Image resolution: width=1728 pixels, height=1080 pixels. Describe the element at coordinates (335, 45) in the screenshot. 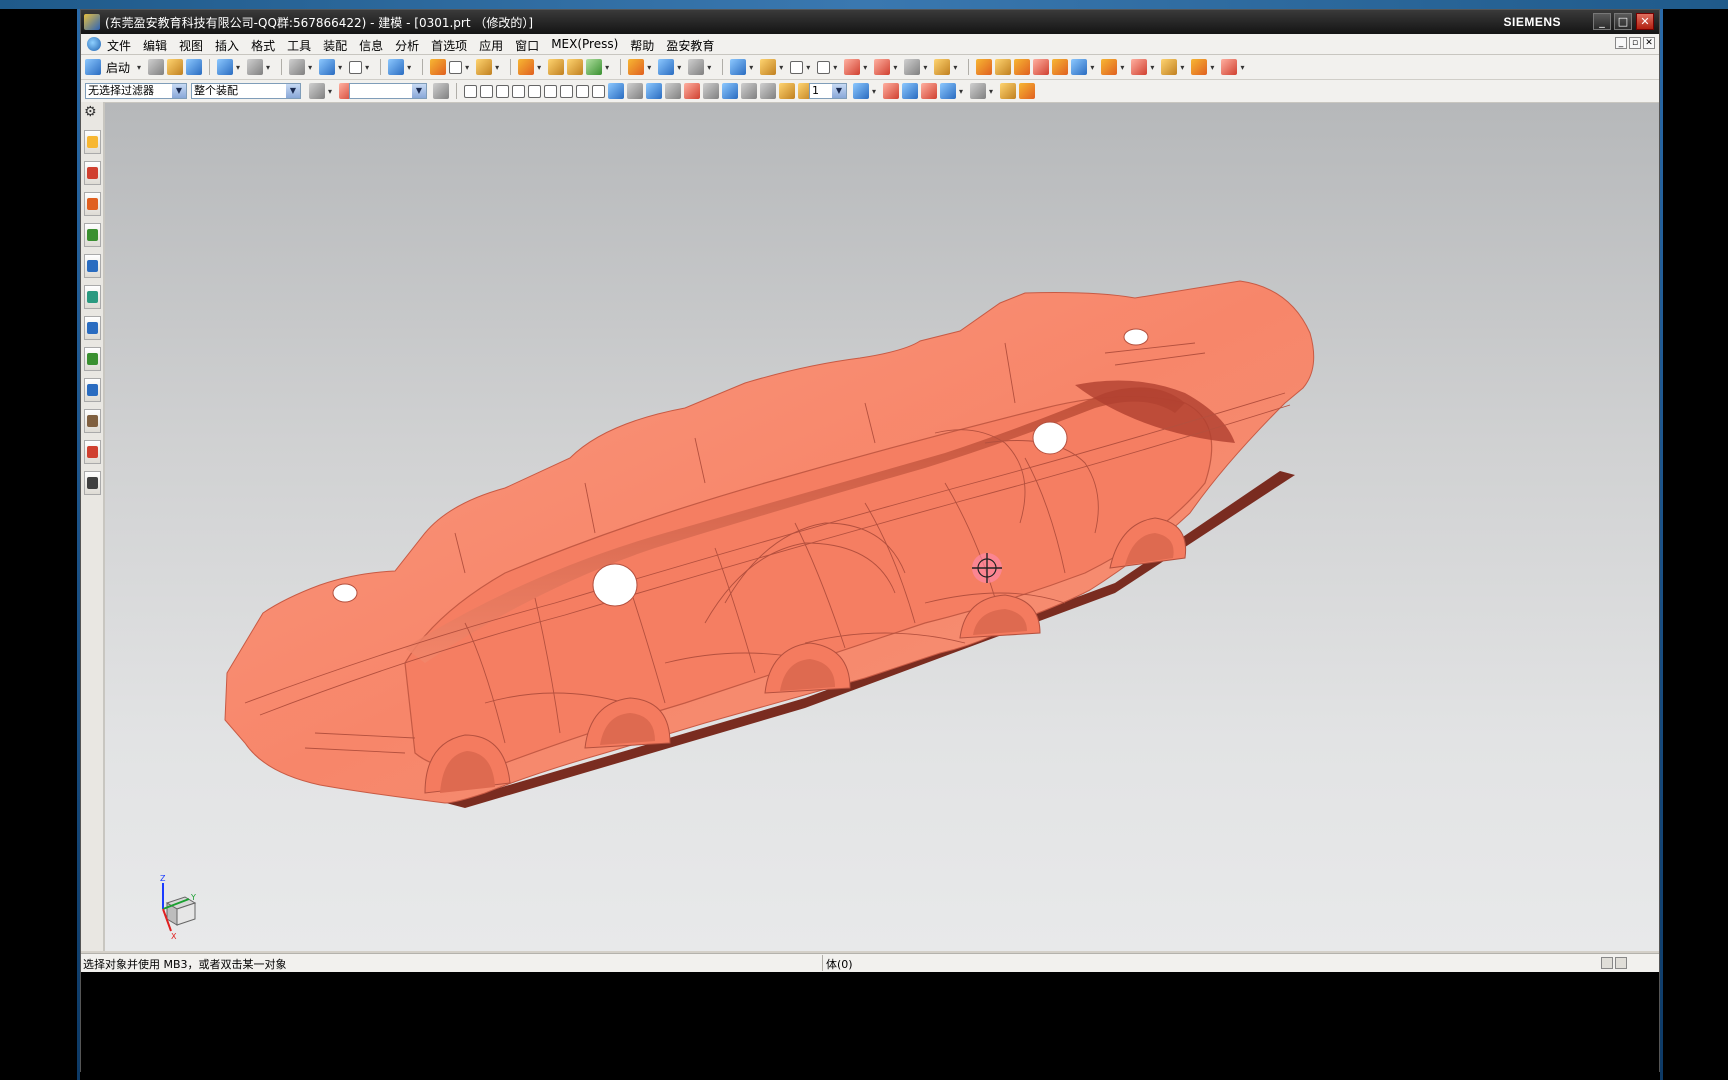

I see `menu-item-6: 装配` at that location.